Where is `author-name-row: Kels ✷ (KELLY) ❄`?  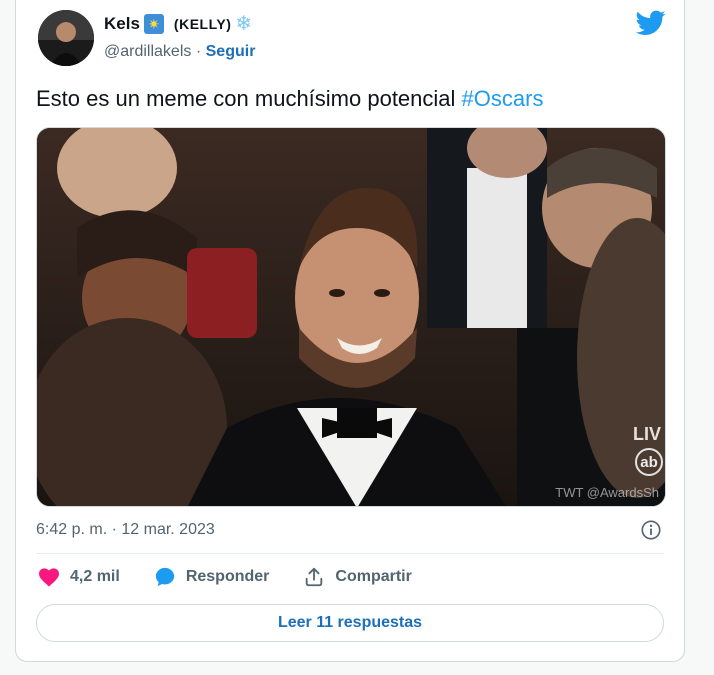
author-name-row: Kels ✷ (KELLY) ❄ is located at coordinates (178, 24).